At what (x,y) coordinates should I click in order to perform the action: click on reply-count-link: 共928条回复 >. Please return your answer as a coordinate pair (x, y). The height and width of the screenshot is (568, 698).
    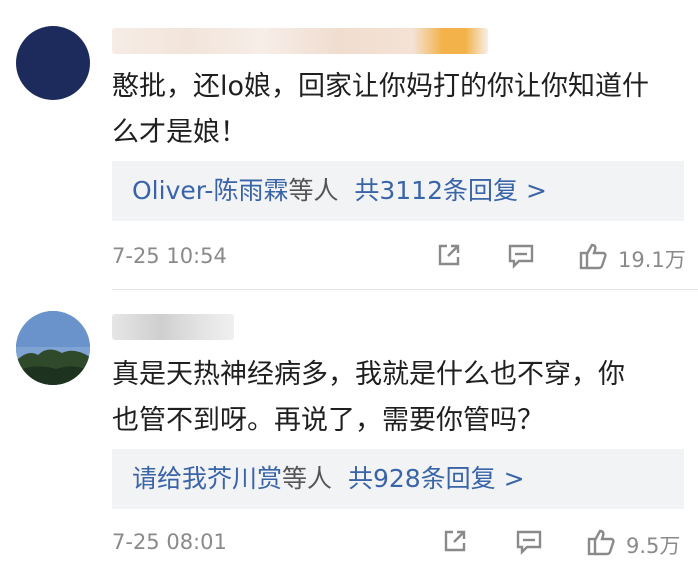
    Looking at the image, I should click on (436, 478).